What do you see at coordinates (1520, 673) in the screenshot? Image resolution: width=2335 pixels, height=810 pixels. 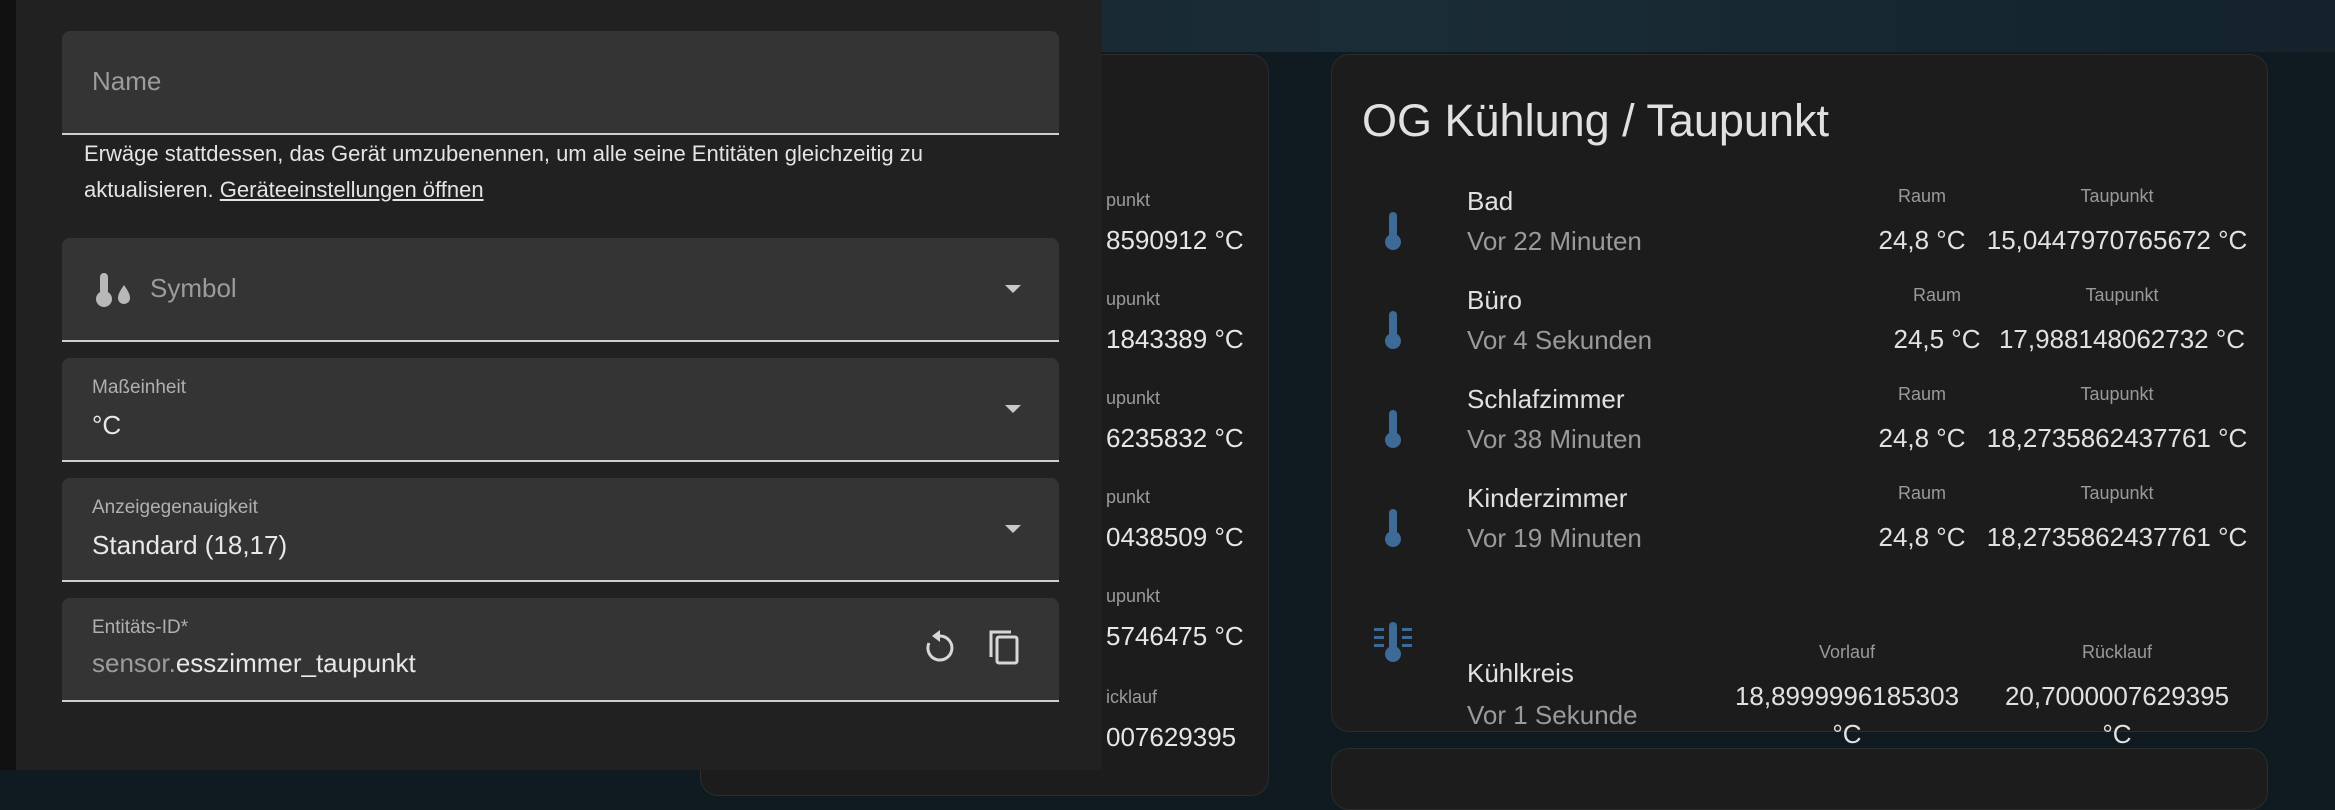 I see `entity-name: Kühlkreis` at bounding box center [1520, 673].